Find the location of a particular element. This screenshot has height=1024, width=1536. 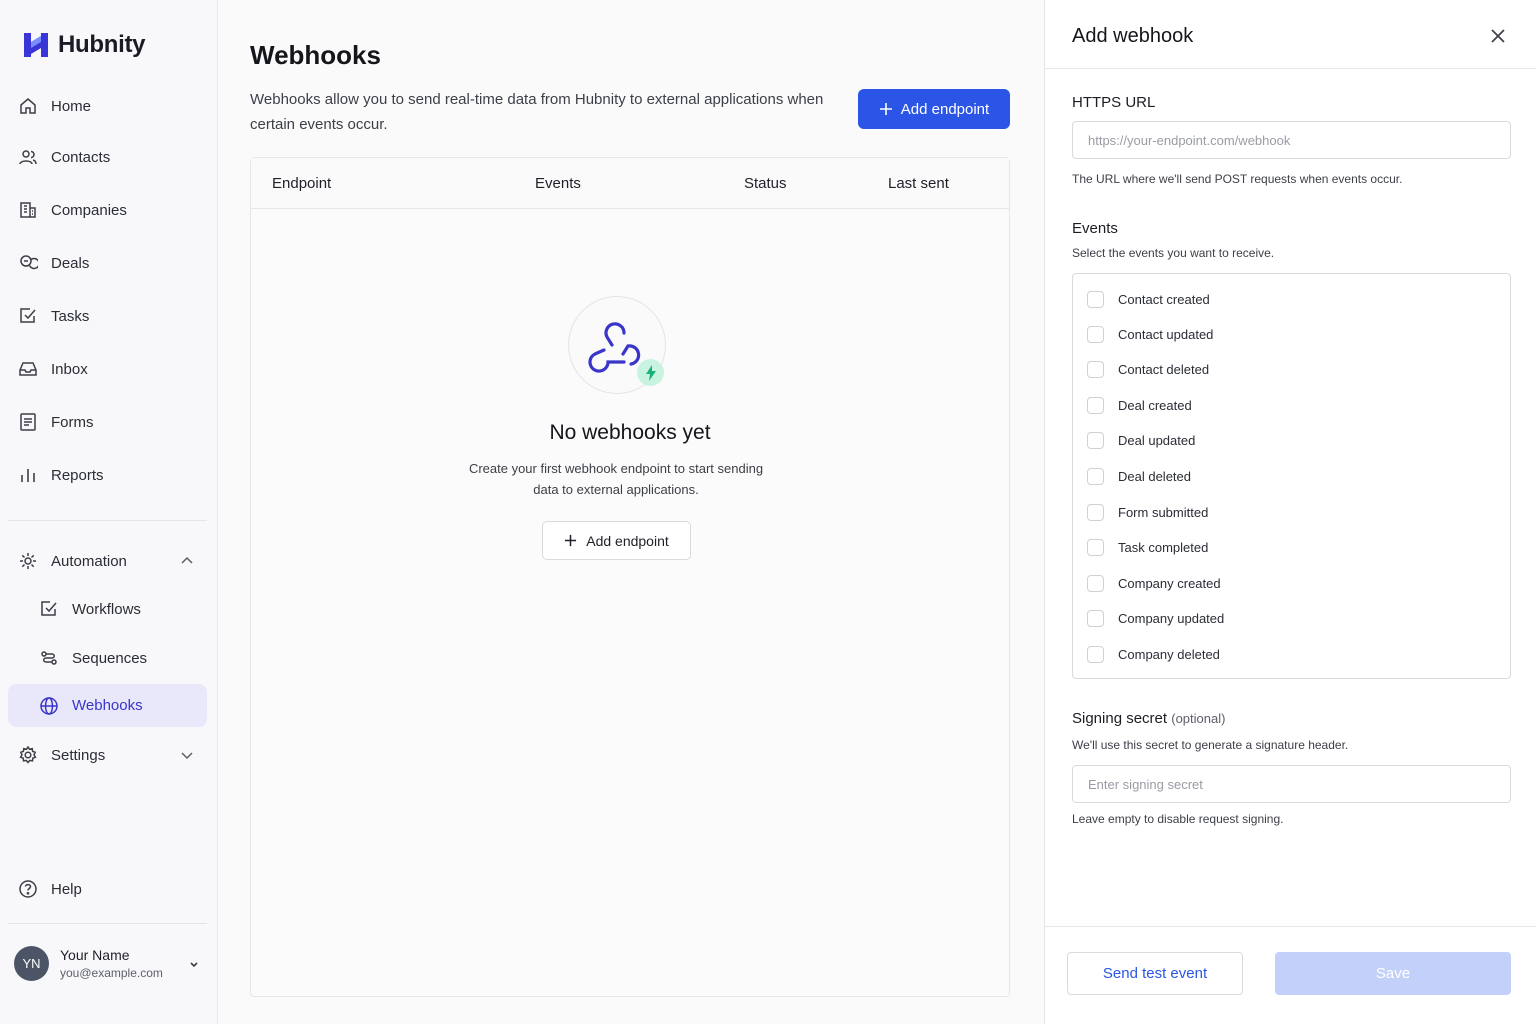

event-option-company-deleted: Company deleted is located at coordinates (1153, 654).